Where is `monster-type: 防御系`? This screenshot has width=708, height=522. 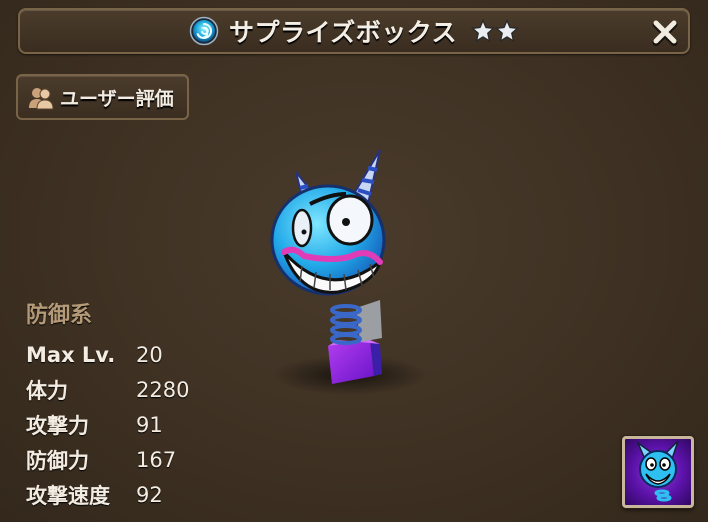 monster-type: 防御系 is located at coordinates (59, 315).